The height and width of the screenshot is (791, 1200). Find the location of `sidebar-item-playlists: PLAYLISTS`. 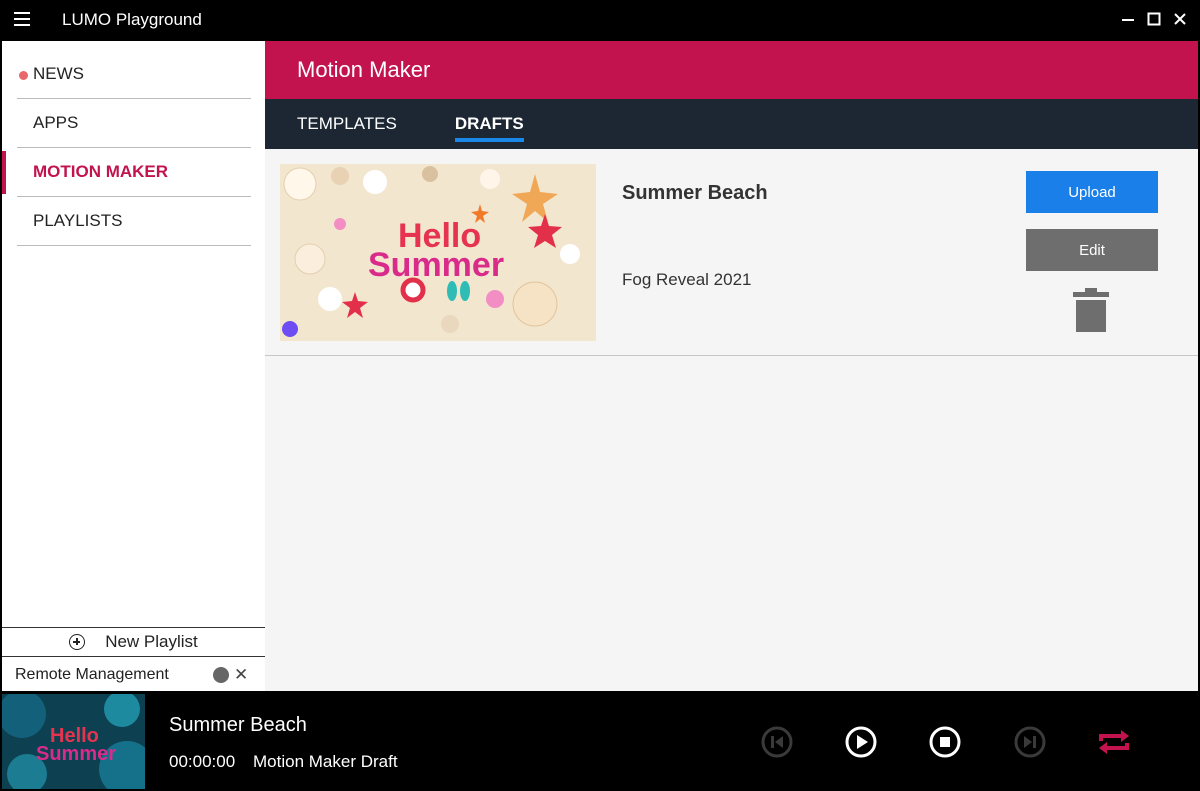

sidebar-item-playlists: PLAYLISTS is located at coordinates (134, 221).